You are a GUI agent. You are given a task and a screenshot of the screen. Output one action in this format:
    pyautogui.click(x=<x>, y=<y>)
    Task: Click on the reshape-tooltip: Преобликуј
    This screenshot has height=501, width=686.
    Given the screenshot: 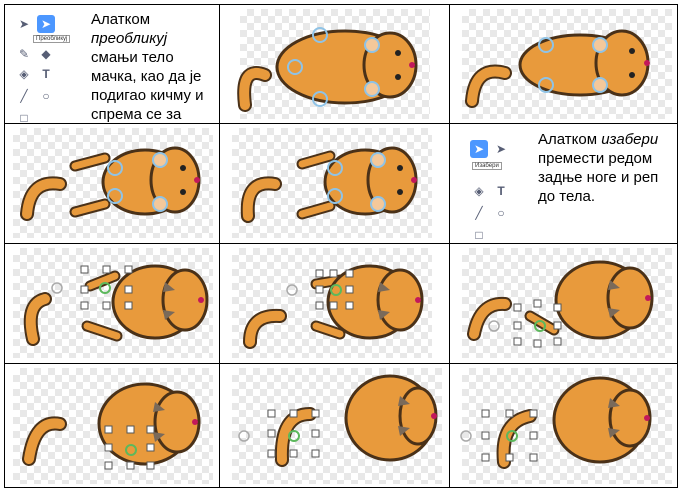 What is the action you would take?
    pyautogui.click(x=52, y=39)
    